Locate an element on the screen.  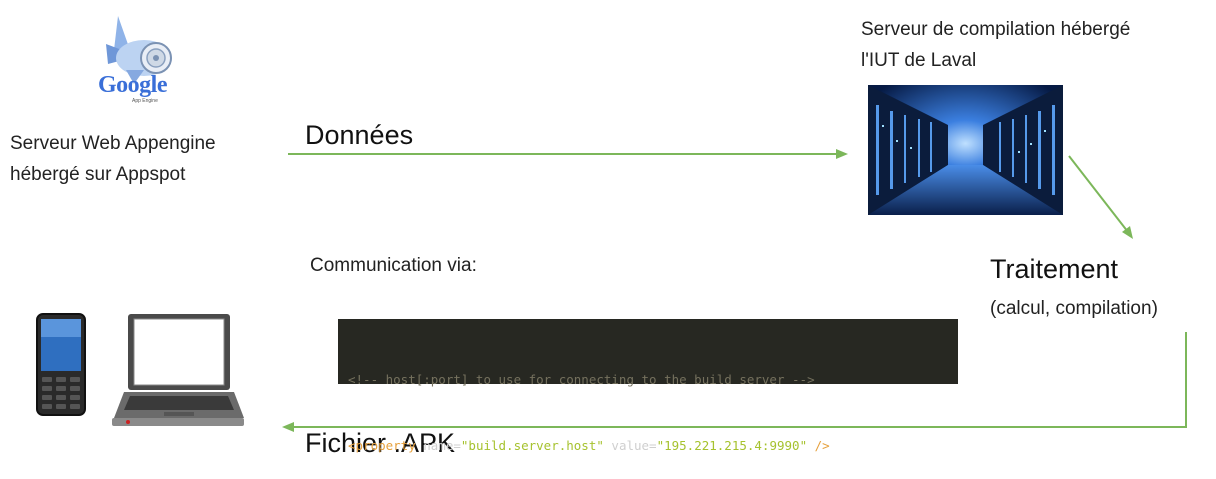
code-name-value: "build.server.host" is located at coordinates (532, 445).